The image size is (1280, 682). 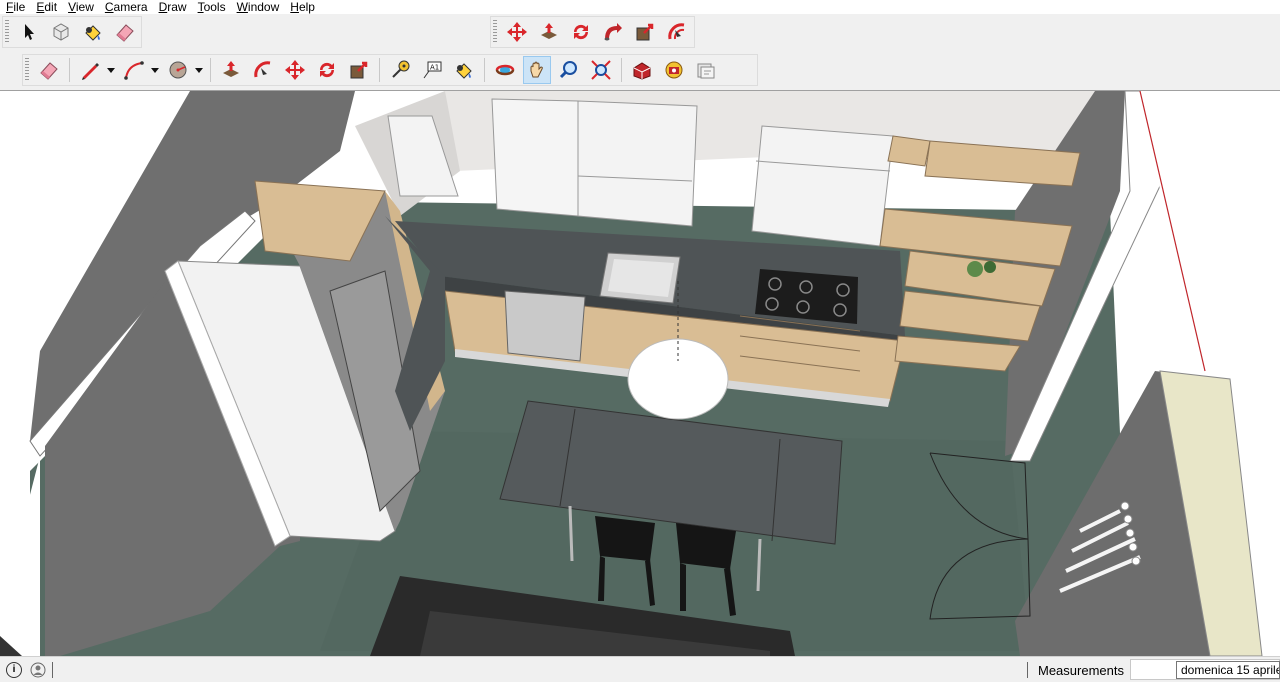 I want to click on circle-button, so click(x=178, y=70).